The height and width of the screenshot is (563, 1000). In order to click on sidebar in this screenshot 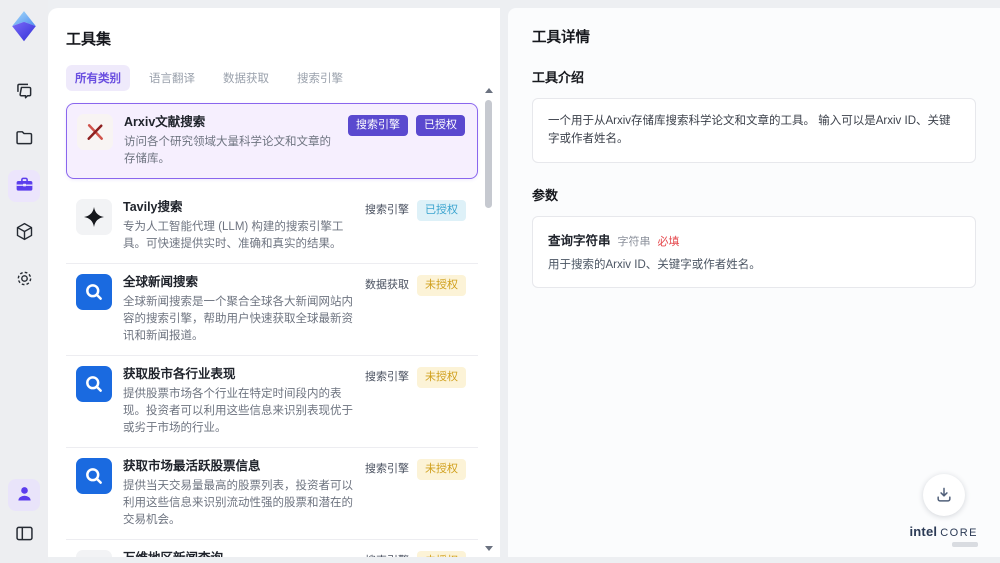, I will do `click(24, 281)`.